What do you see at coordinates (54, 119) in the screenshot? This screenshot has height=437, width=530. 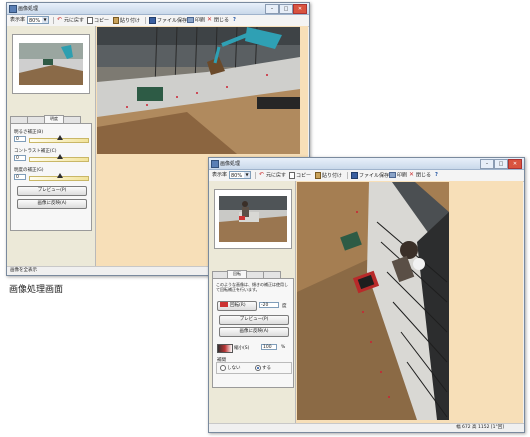 I see `tab-brightness: 明度` at bounding box center [54, 119].